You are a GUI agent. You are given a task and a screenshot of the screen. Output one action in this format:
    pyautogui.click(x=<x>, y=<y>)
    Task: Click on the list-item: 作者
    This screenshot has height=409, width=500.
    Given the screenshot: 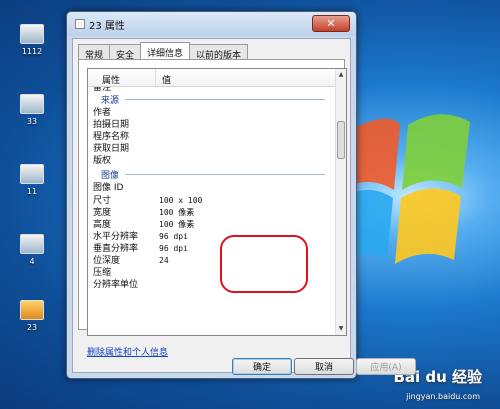 What is the action you would take?
    pyautogui.click(x=211, y=113)
    